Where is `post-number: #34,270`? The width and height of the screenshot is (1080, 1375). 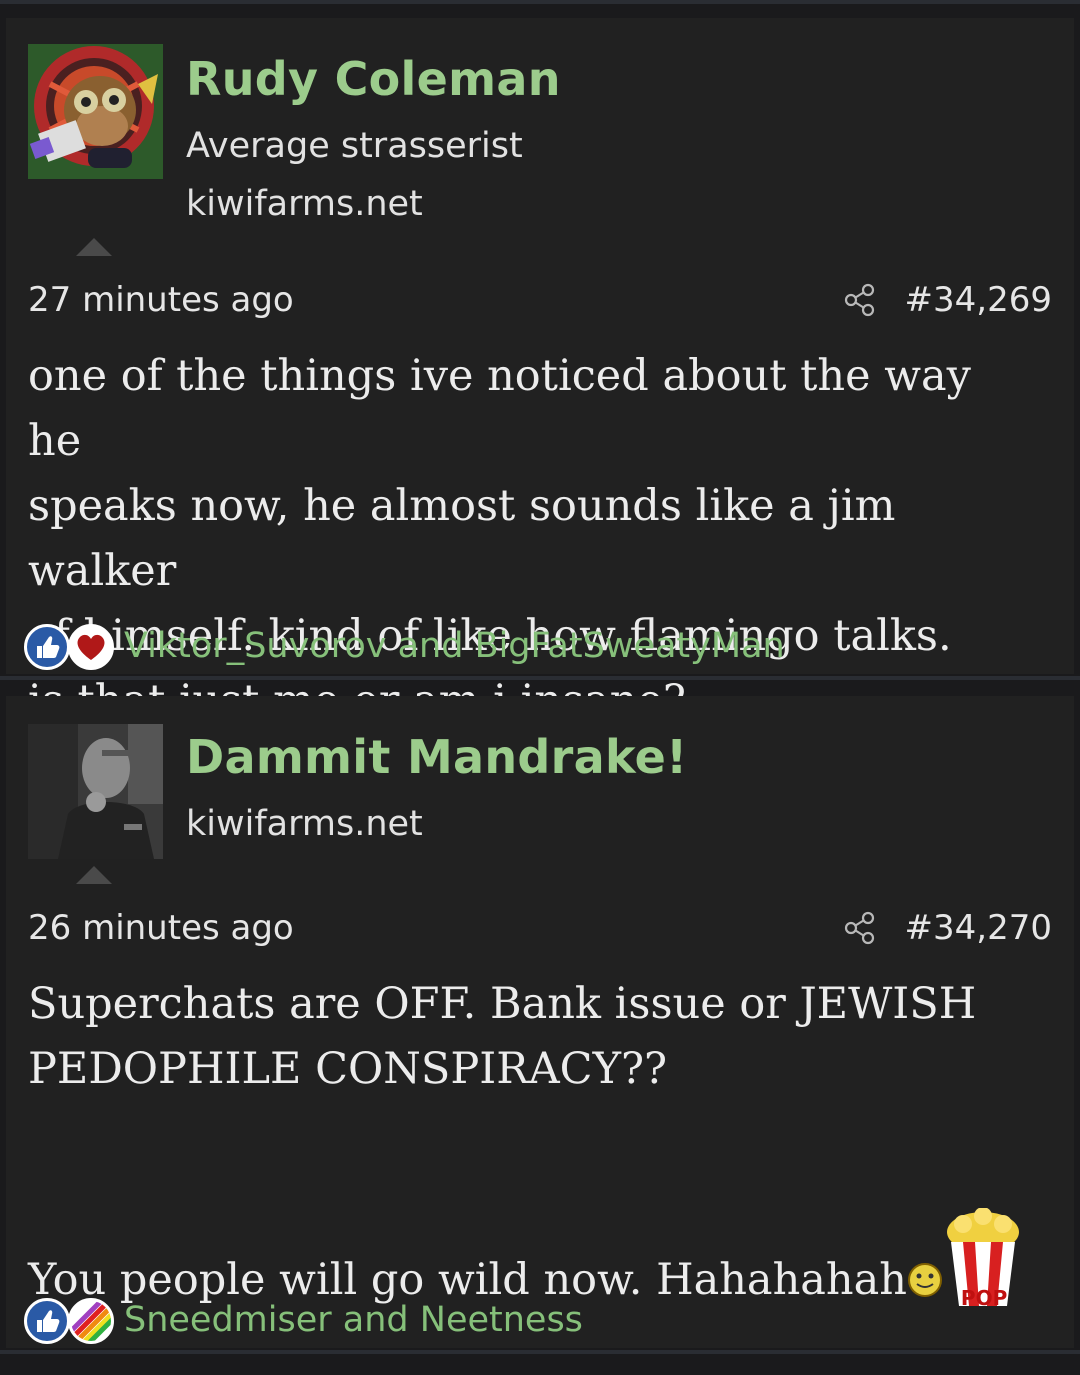 post-number: #34,270 is located at coordinates (978, 928).